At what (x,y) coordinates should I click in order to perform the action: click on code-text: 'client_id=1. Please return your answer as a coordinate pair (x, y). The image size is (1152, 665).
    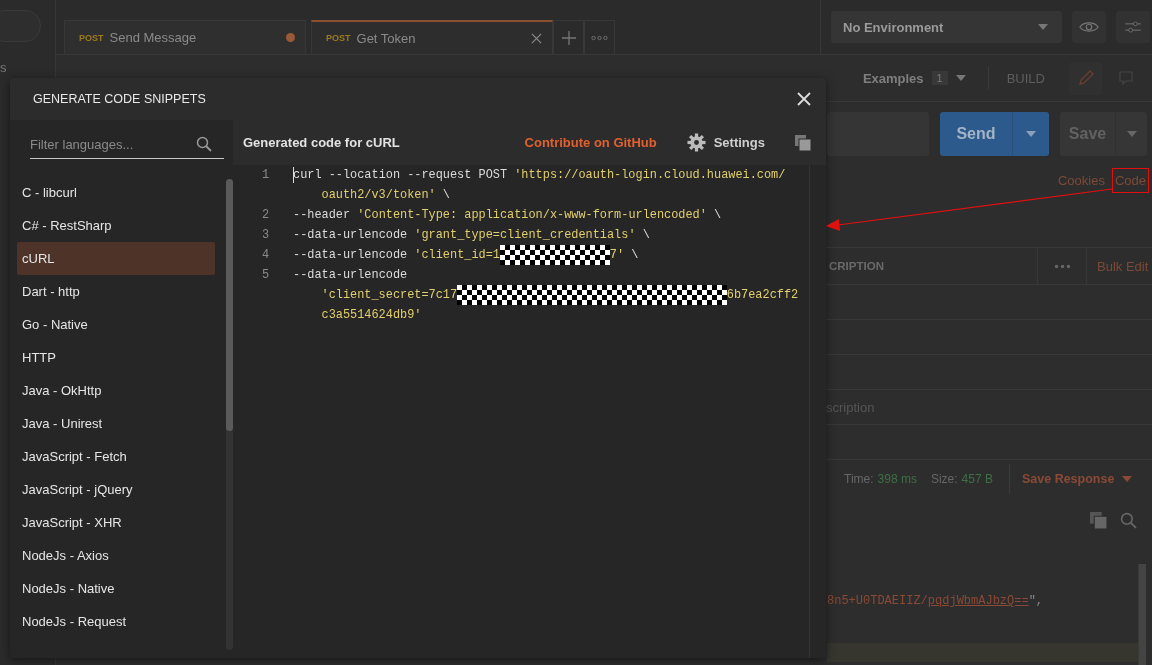
    Looking at the image, I should click on (457, 255).